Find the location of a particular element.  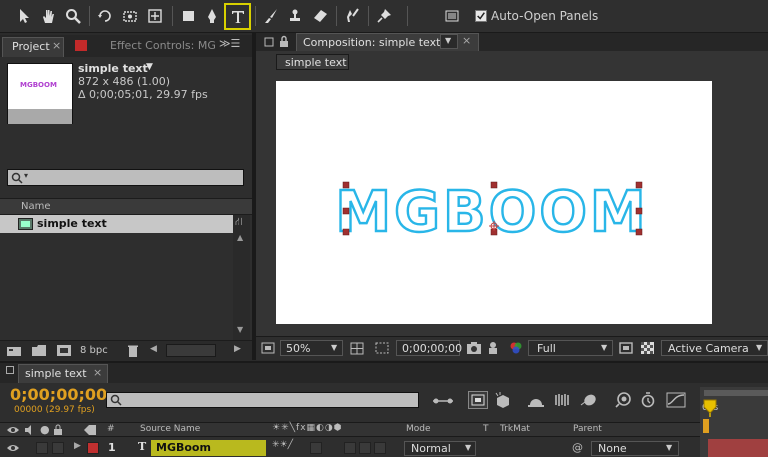

channel-icon is located at coordinates (516, 348).